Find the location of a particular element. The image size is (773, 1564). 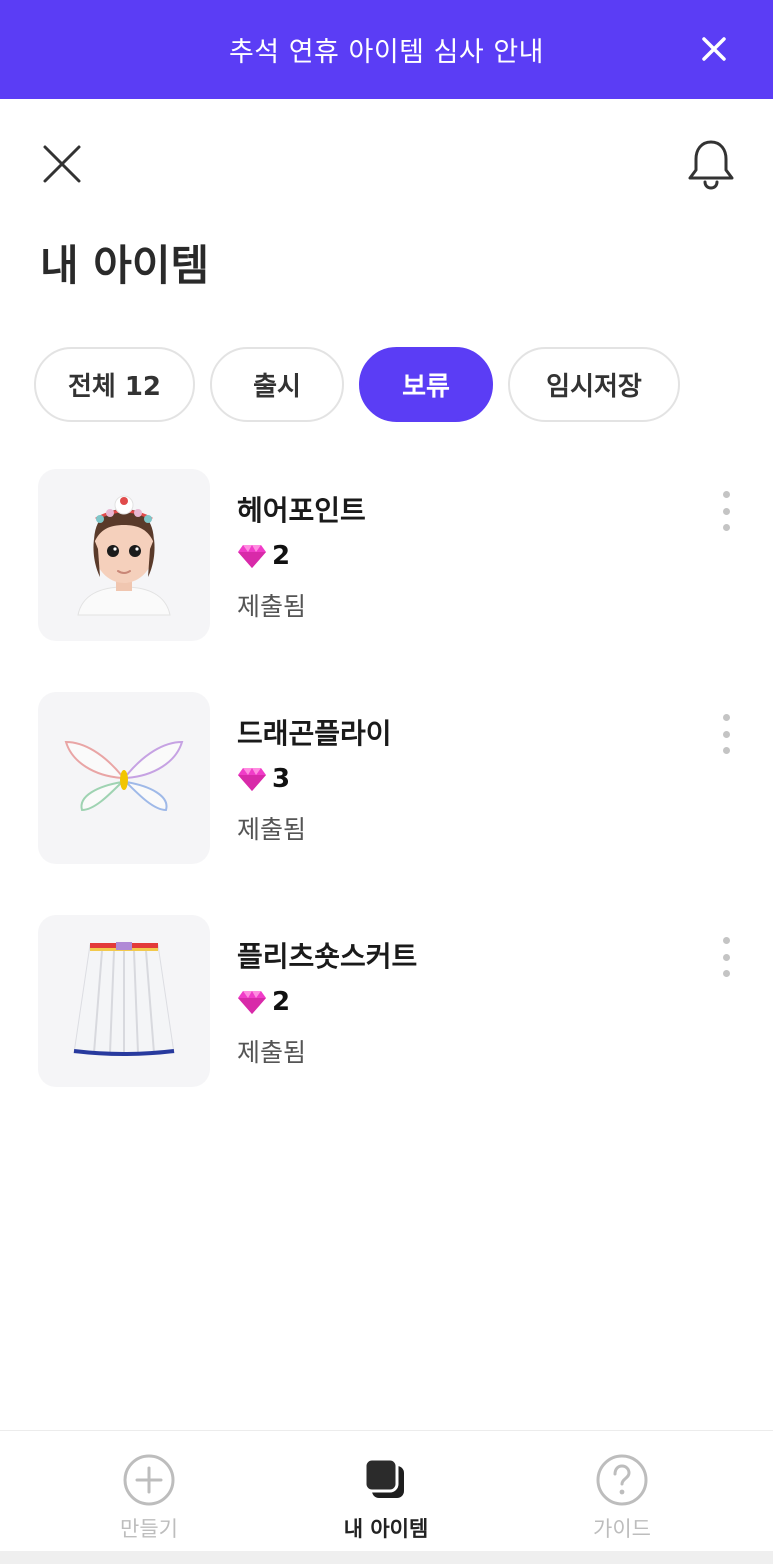

nav-guide-label: 가이드 is located at coordinates (622, 1529).